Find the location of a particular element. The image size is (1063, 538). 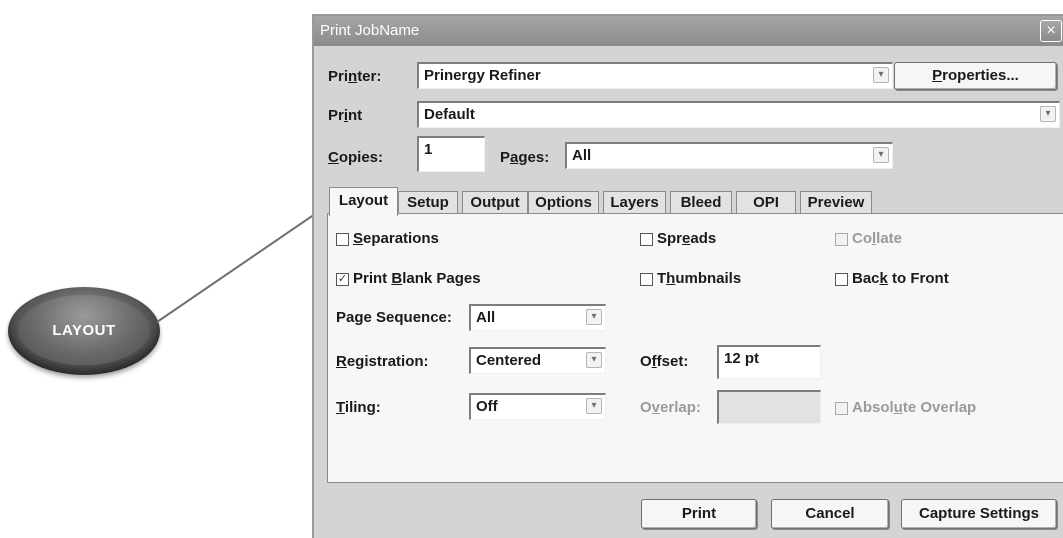

dialog-title: Print JobName is located at coordinates (370, 30).